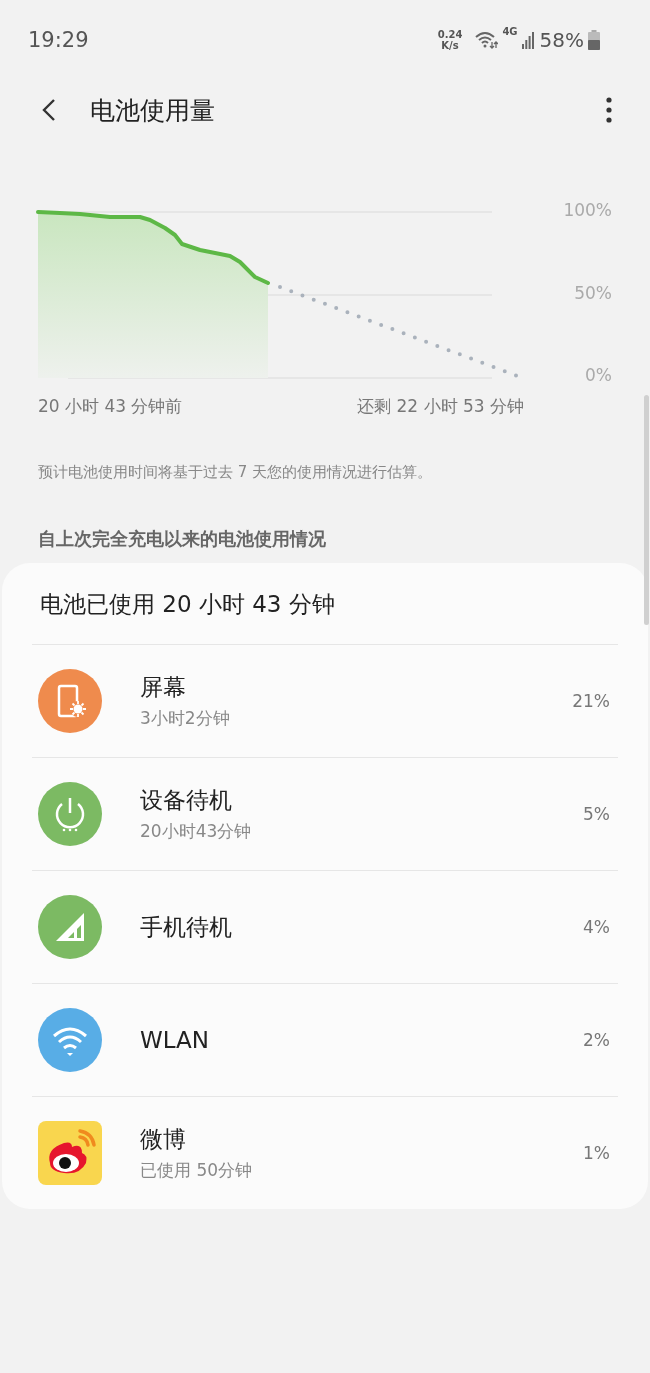  I want to click on usage-duration: 3小时2分钟, so click(185, 718).